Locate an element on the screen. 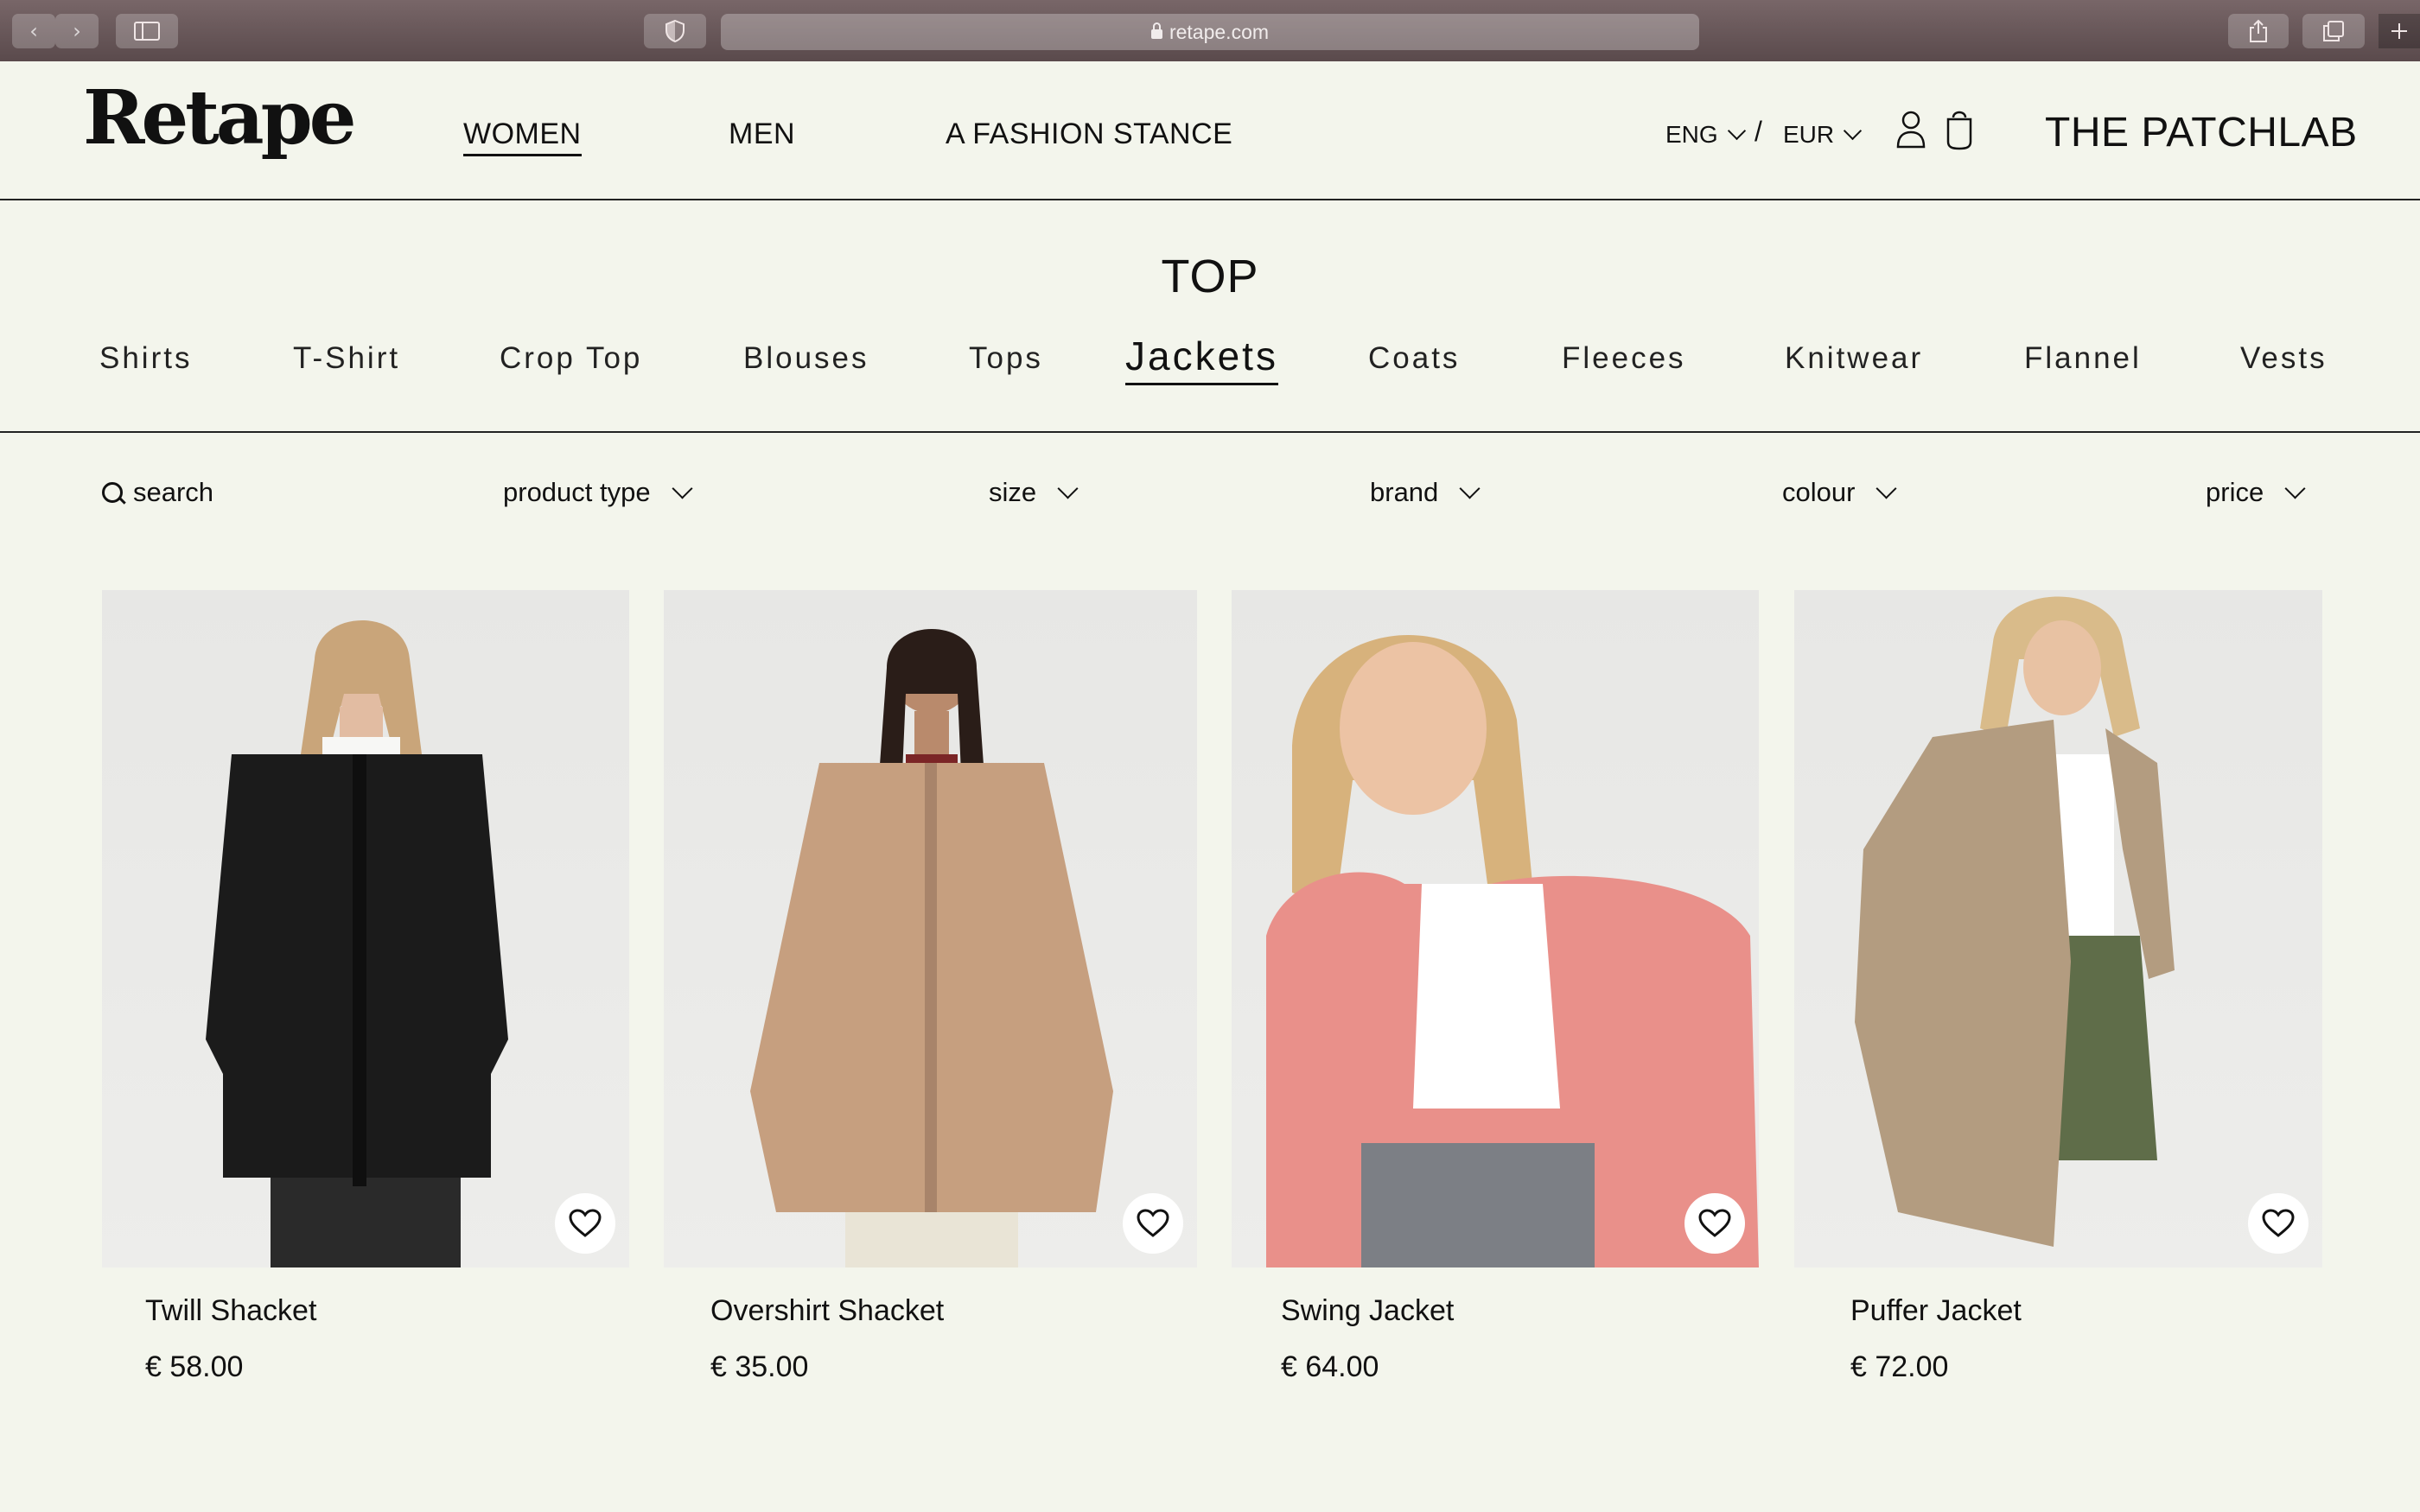 The height and width of the screenshot is (1512, 2420). sidebar-toggle-button is located at coordinates (147, 31).